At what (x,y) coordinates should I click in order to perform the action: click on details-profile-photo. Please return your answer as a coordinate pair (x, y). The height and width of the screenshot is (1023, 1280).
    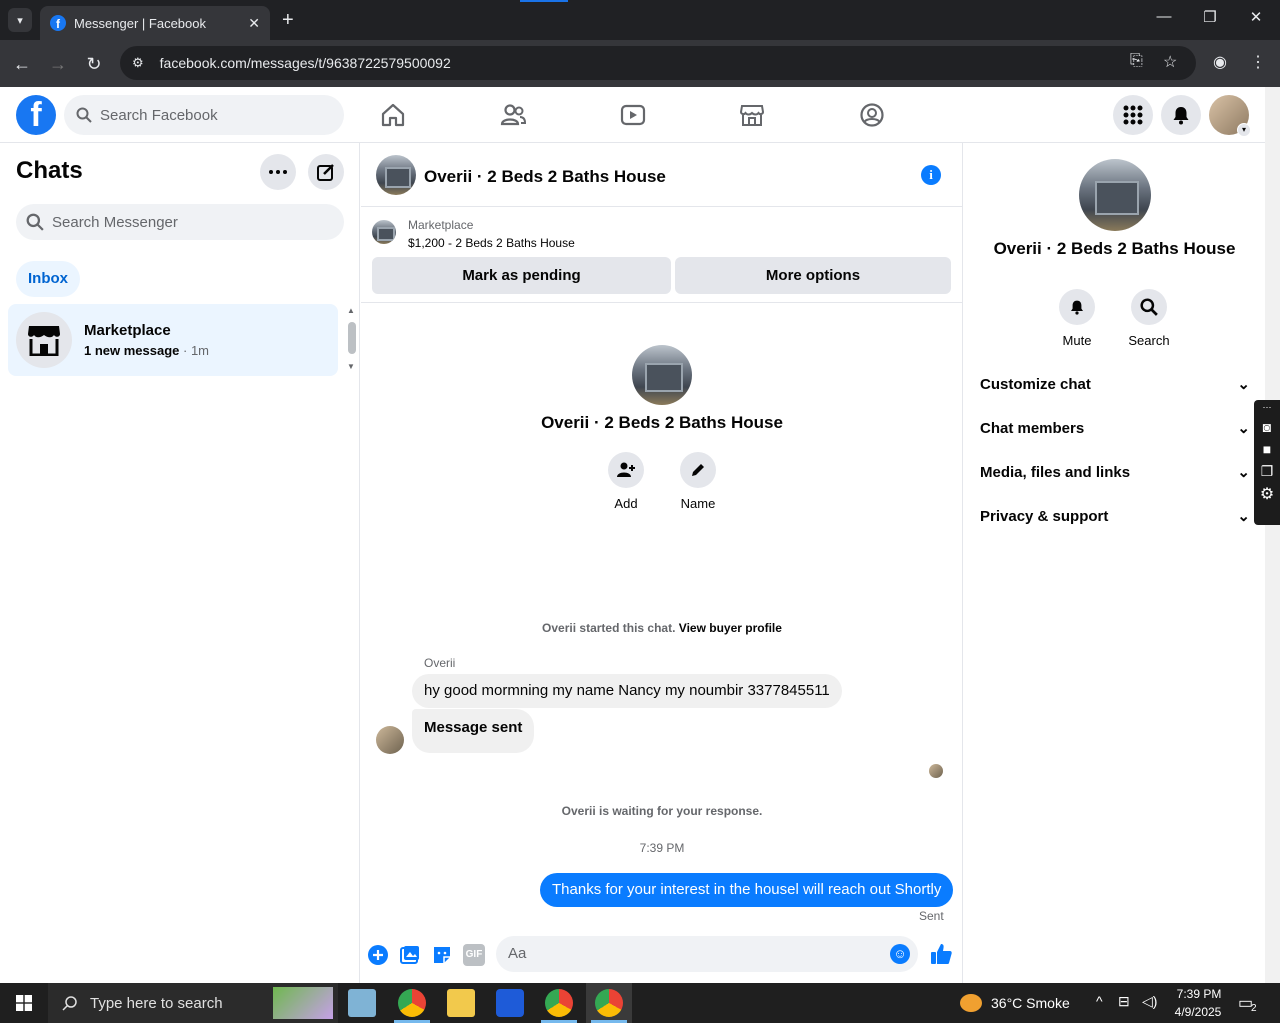
    Looking at the image, I should click on (1115, 195).